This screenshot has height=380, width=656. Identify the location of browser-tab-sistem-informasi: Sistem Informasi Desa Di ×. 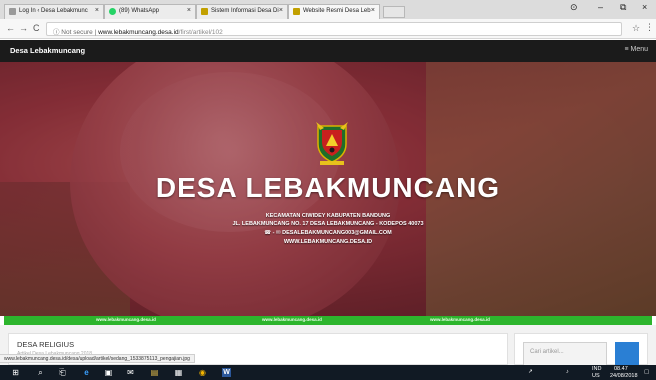
(242, 11).